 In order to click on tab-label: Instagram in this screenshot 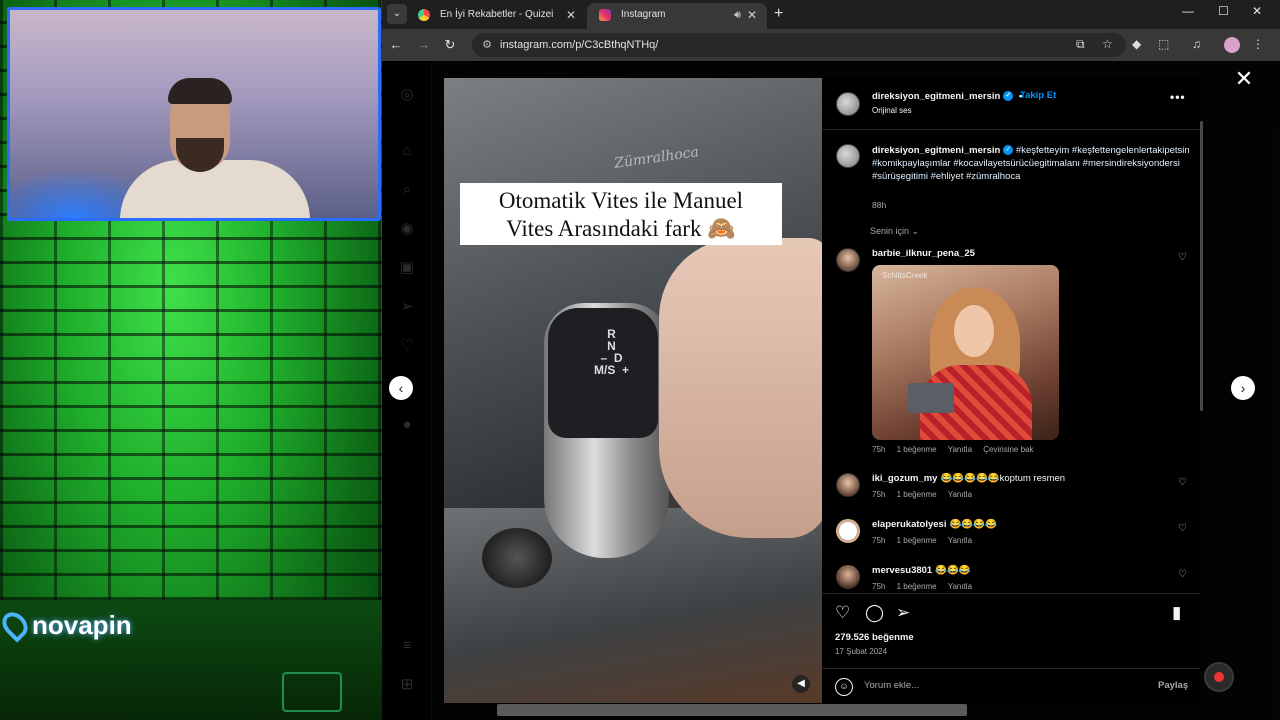, I will do `click(643, 14)`.